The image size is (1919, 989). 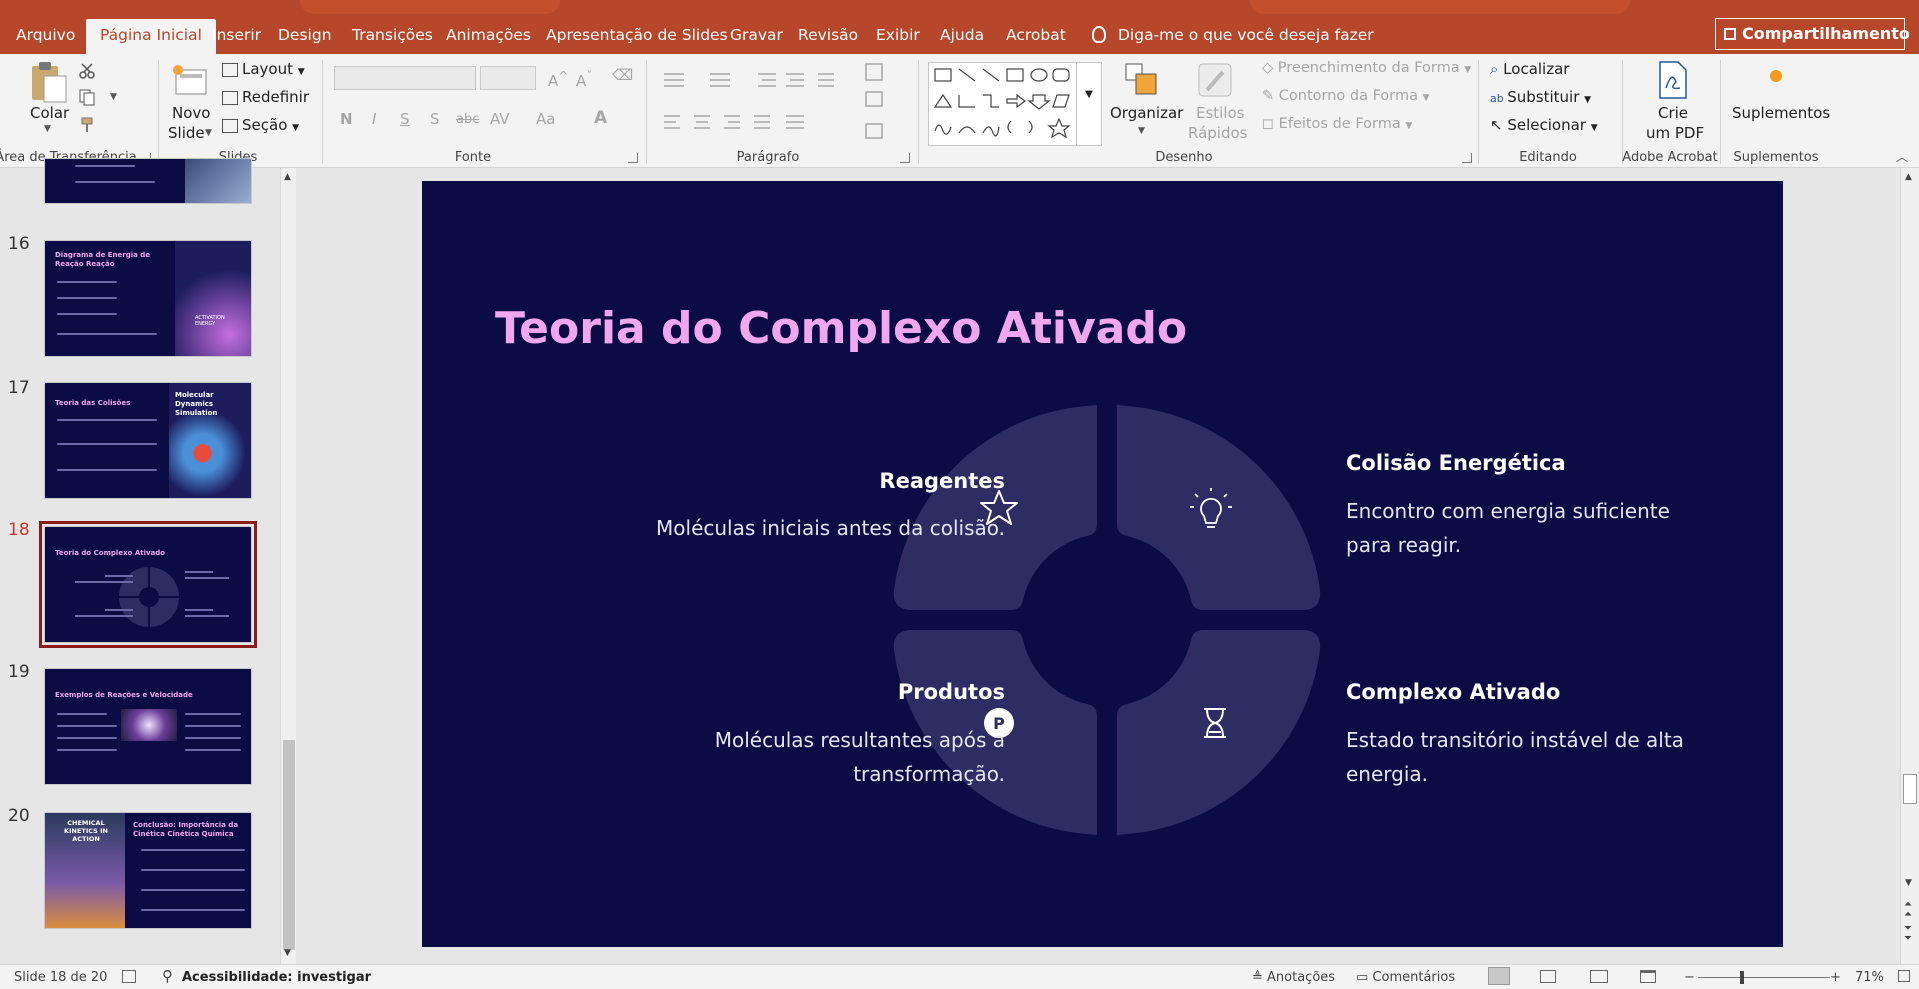 What do you see at coordinates (129, 976) in the screenshot?
I see `spellcheck-icon` at bounding box center [129, 976].